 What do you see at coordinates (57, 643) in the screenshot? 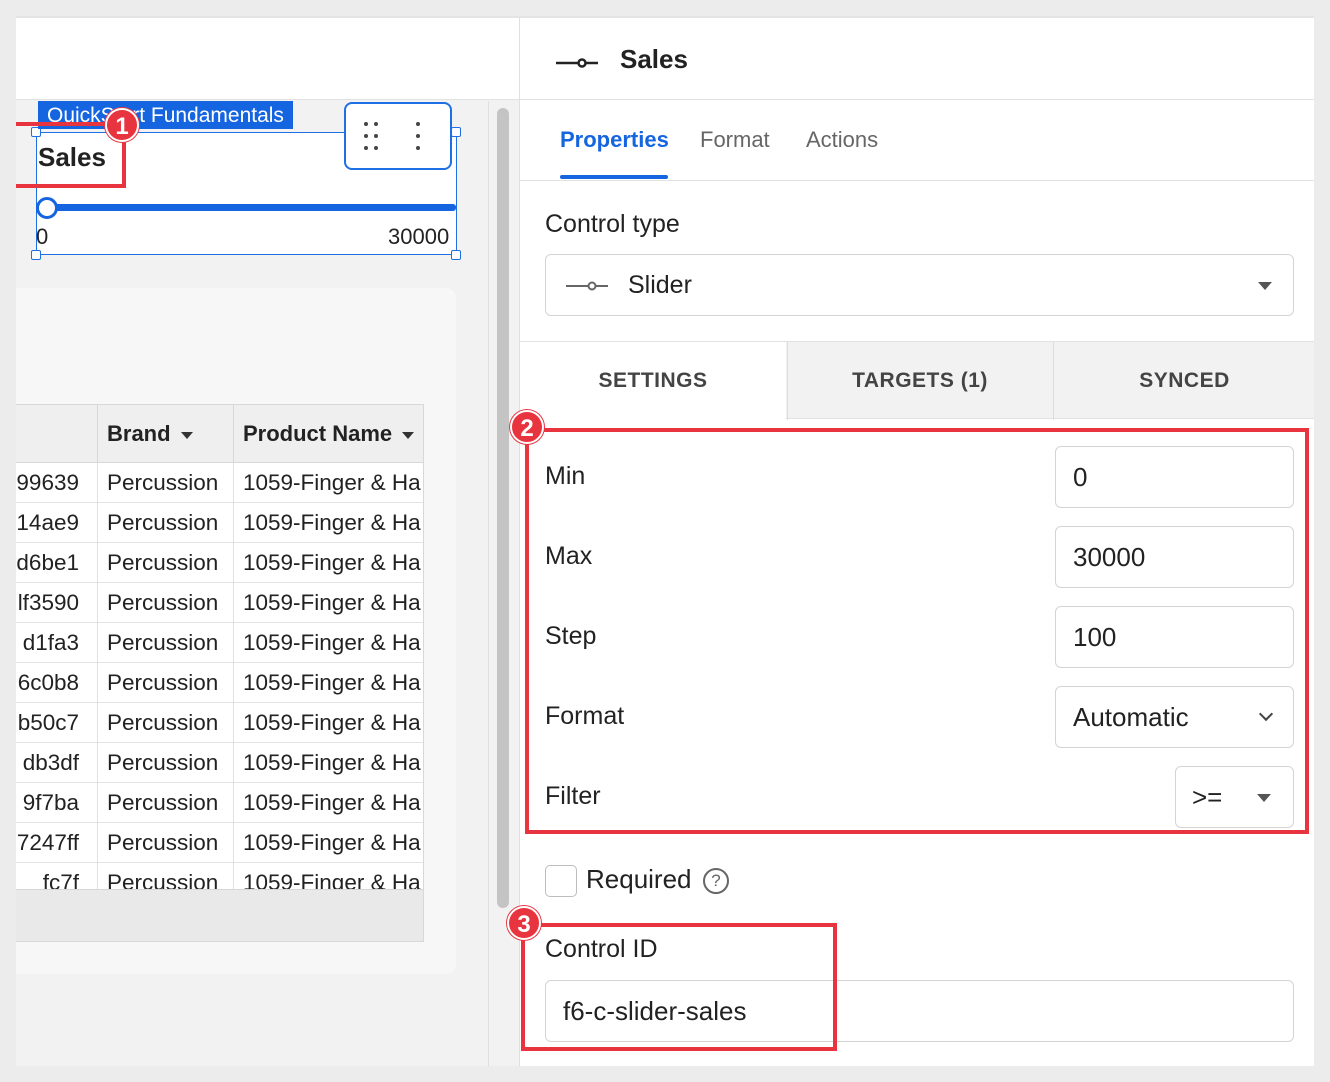
I see `table-cell: d1fa3` at bounding box center [57, 643].